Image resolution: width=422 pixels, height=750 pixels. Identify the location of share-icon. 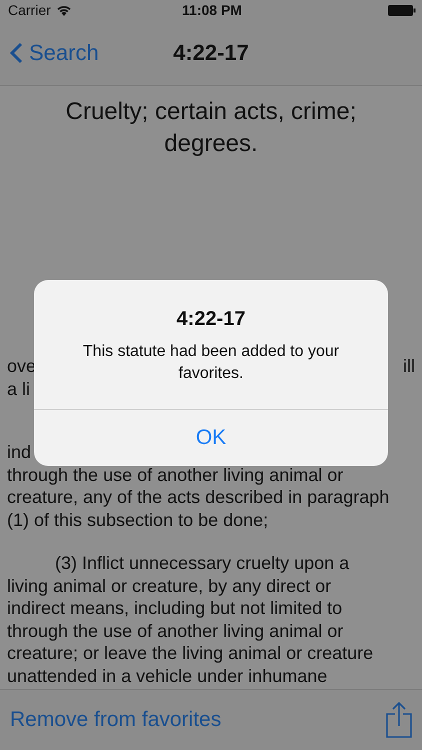
(399, 720).